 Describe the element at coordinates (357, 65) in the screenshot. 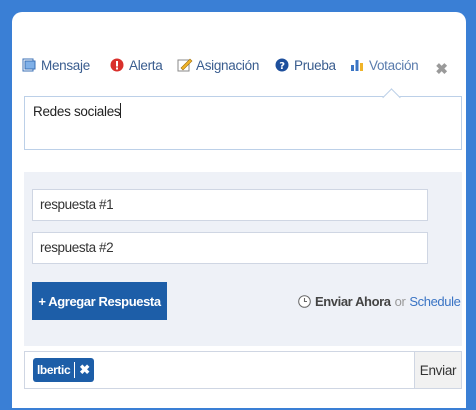

I see `poll-icon` at that location.